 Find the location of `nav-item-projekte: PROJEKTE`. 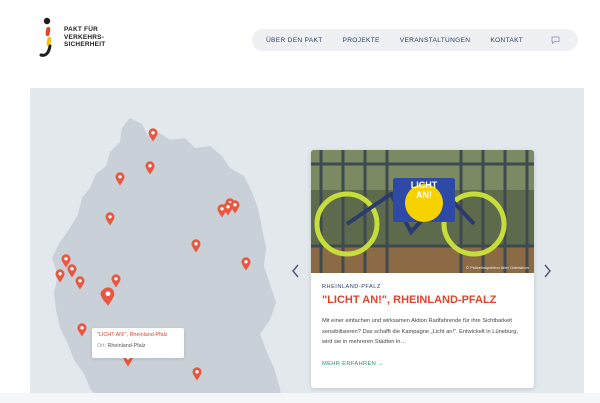

nav-item-projekte: PROJEKTE is located at coordinates (361, 40).